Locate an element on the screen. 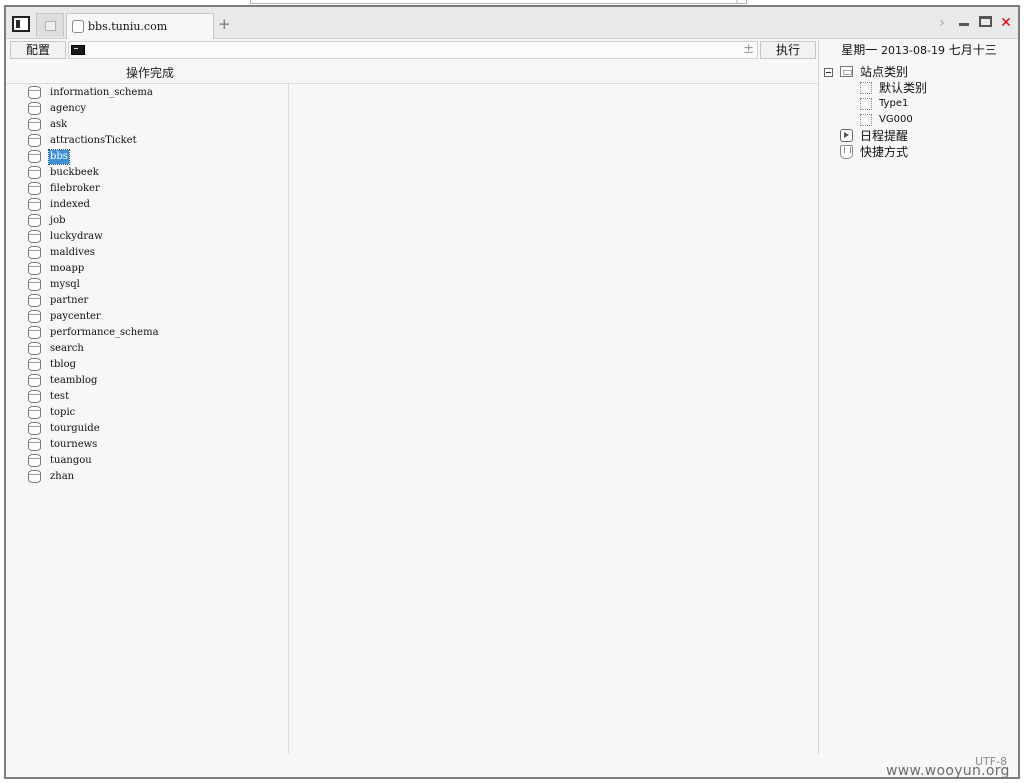  category-label: VG000 is located at coordinates (896, 120).